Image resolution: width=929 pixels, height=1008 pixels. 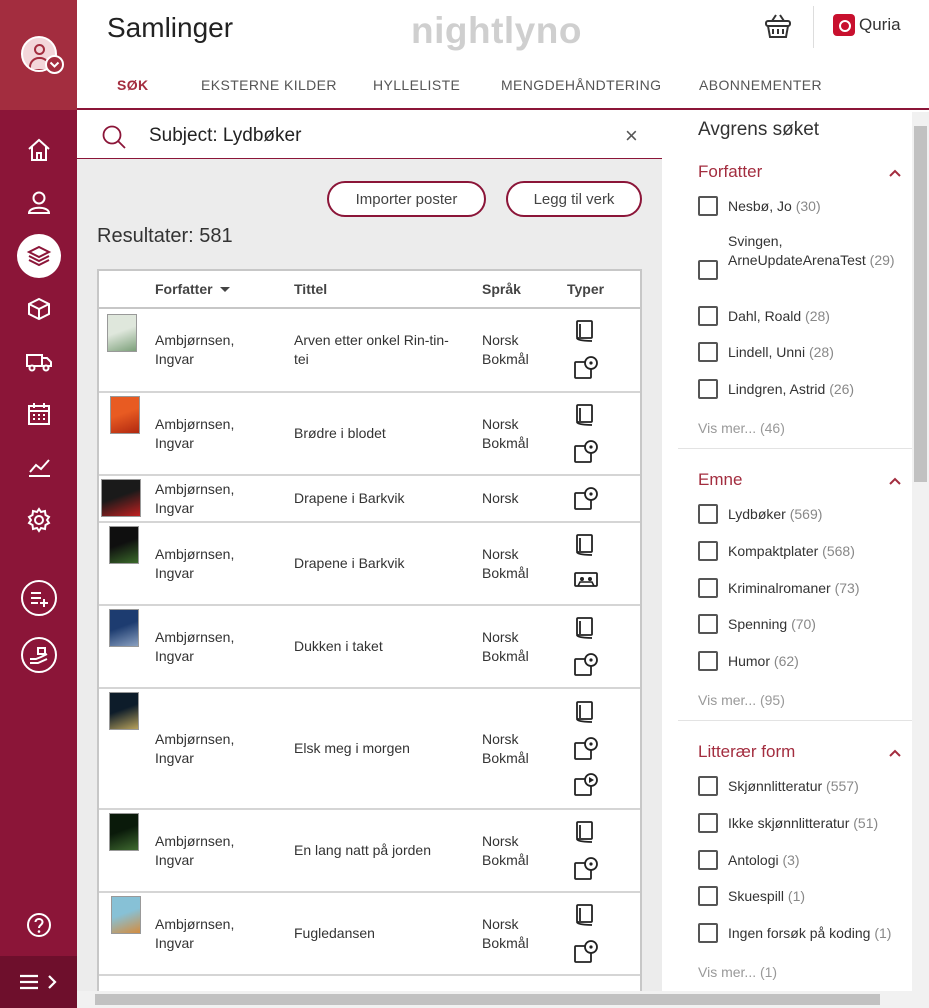 What do you see at coordinates (38, 982) in the screenshot?
I see `menu-toggle` at bounding box center [38, 982].